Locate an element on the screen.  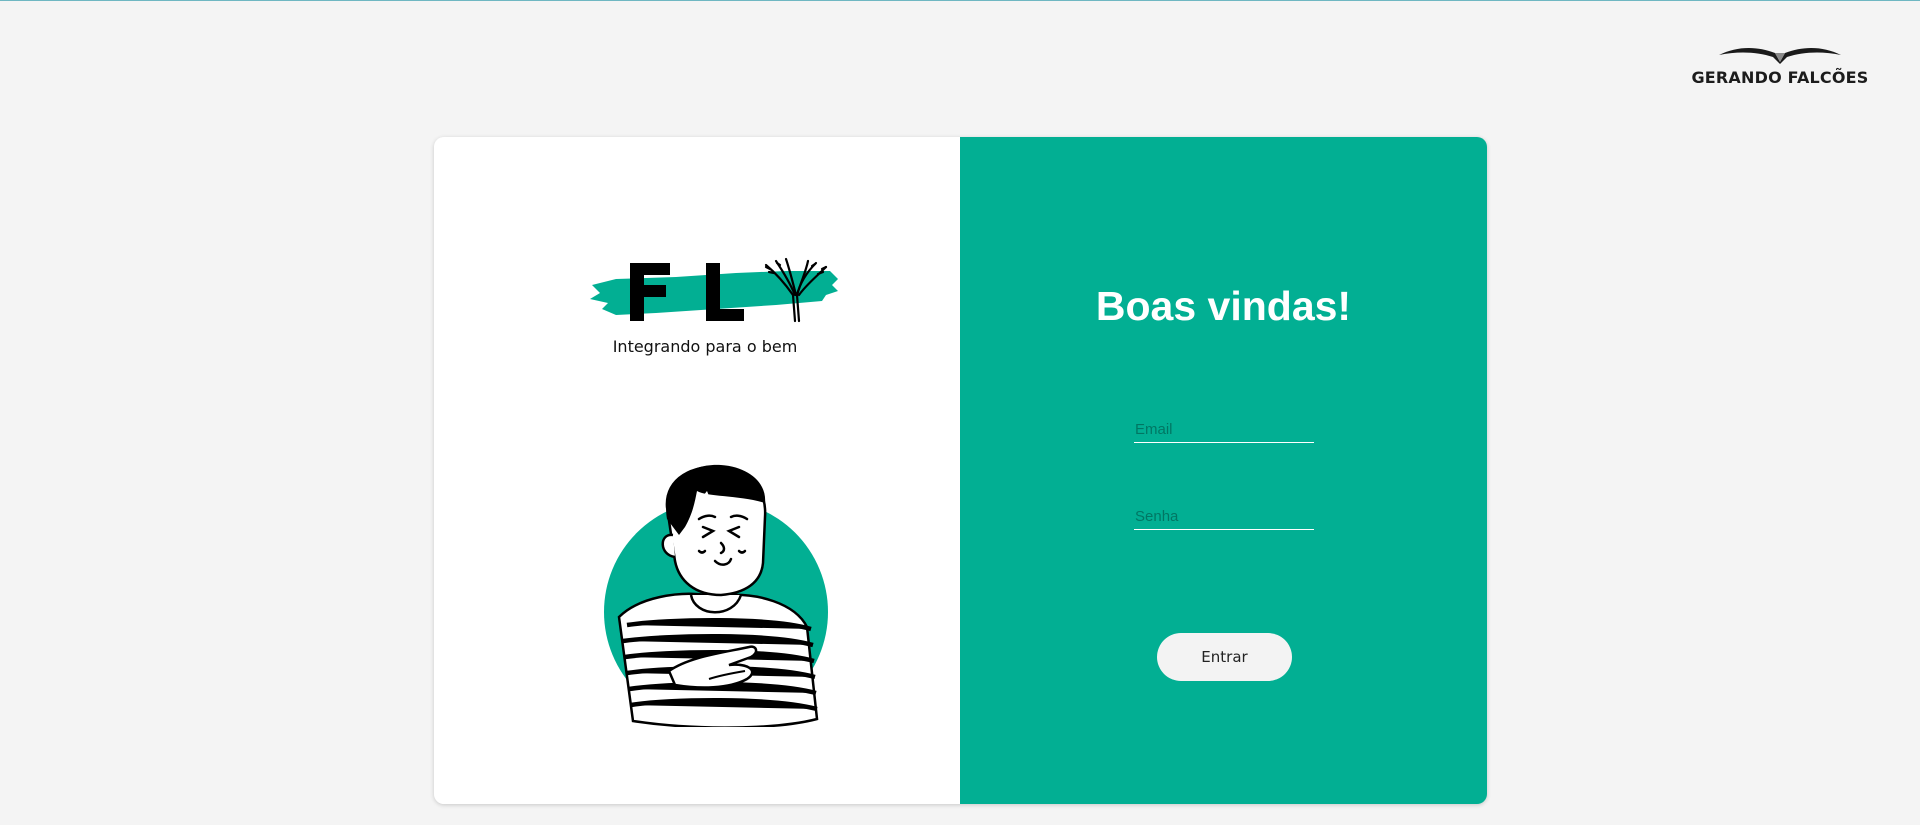
submit-button: Entrar is located at coordinates (1224, 657).